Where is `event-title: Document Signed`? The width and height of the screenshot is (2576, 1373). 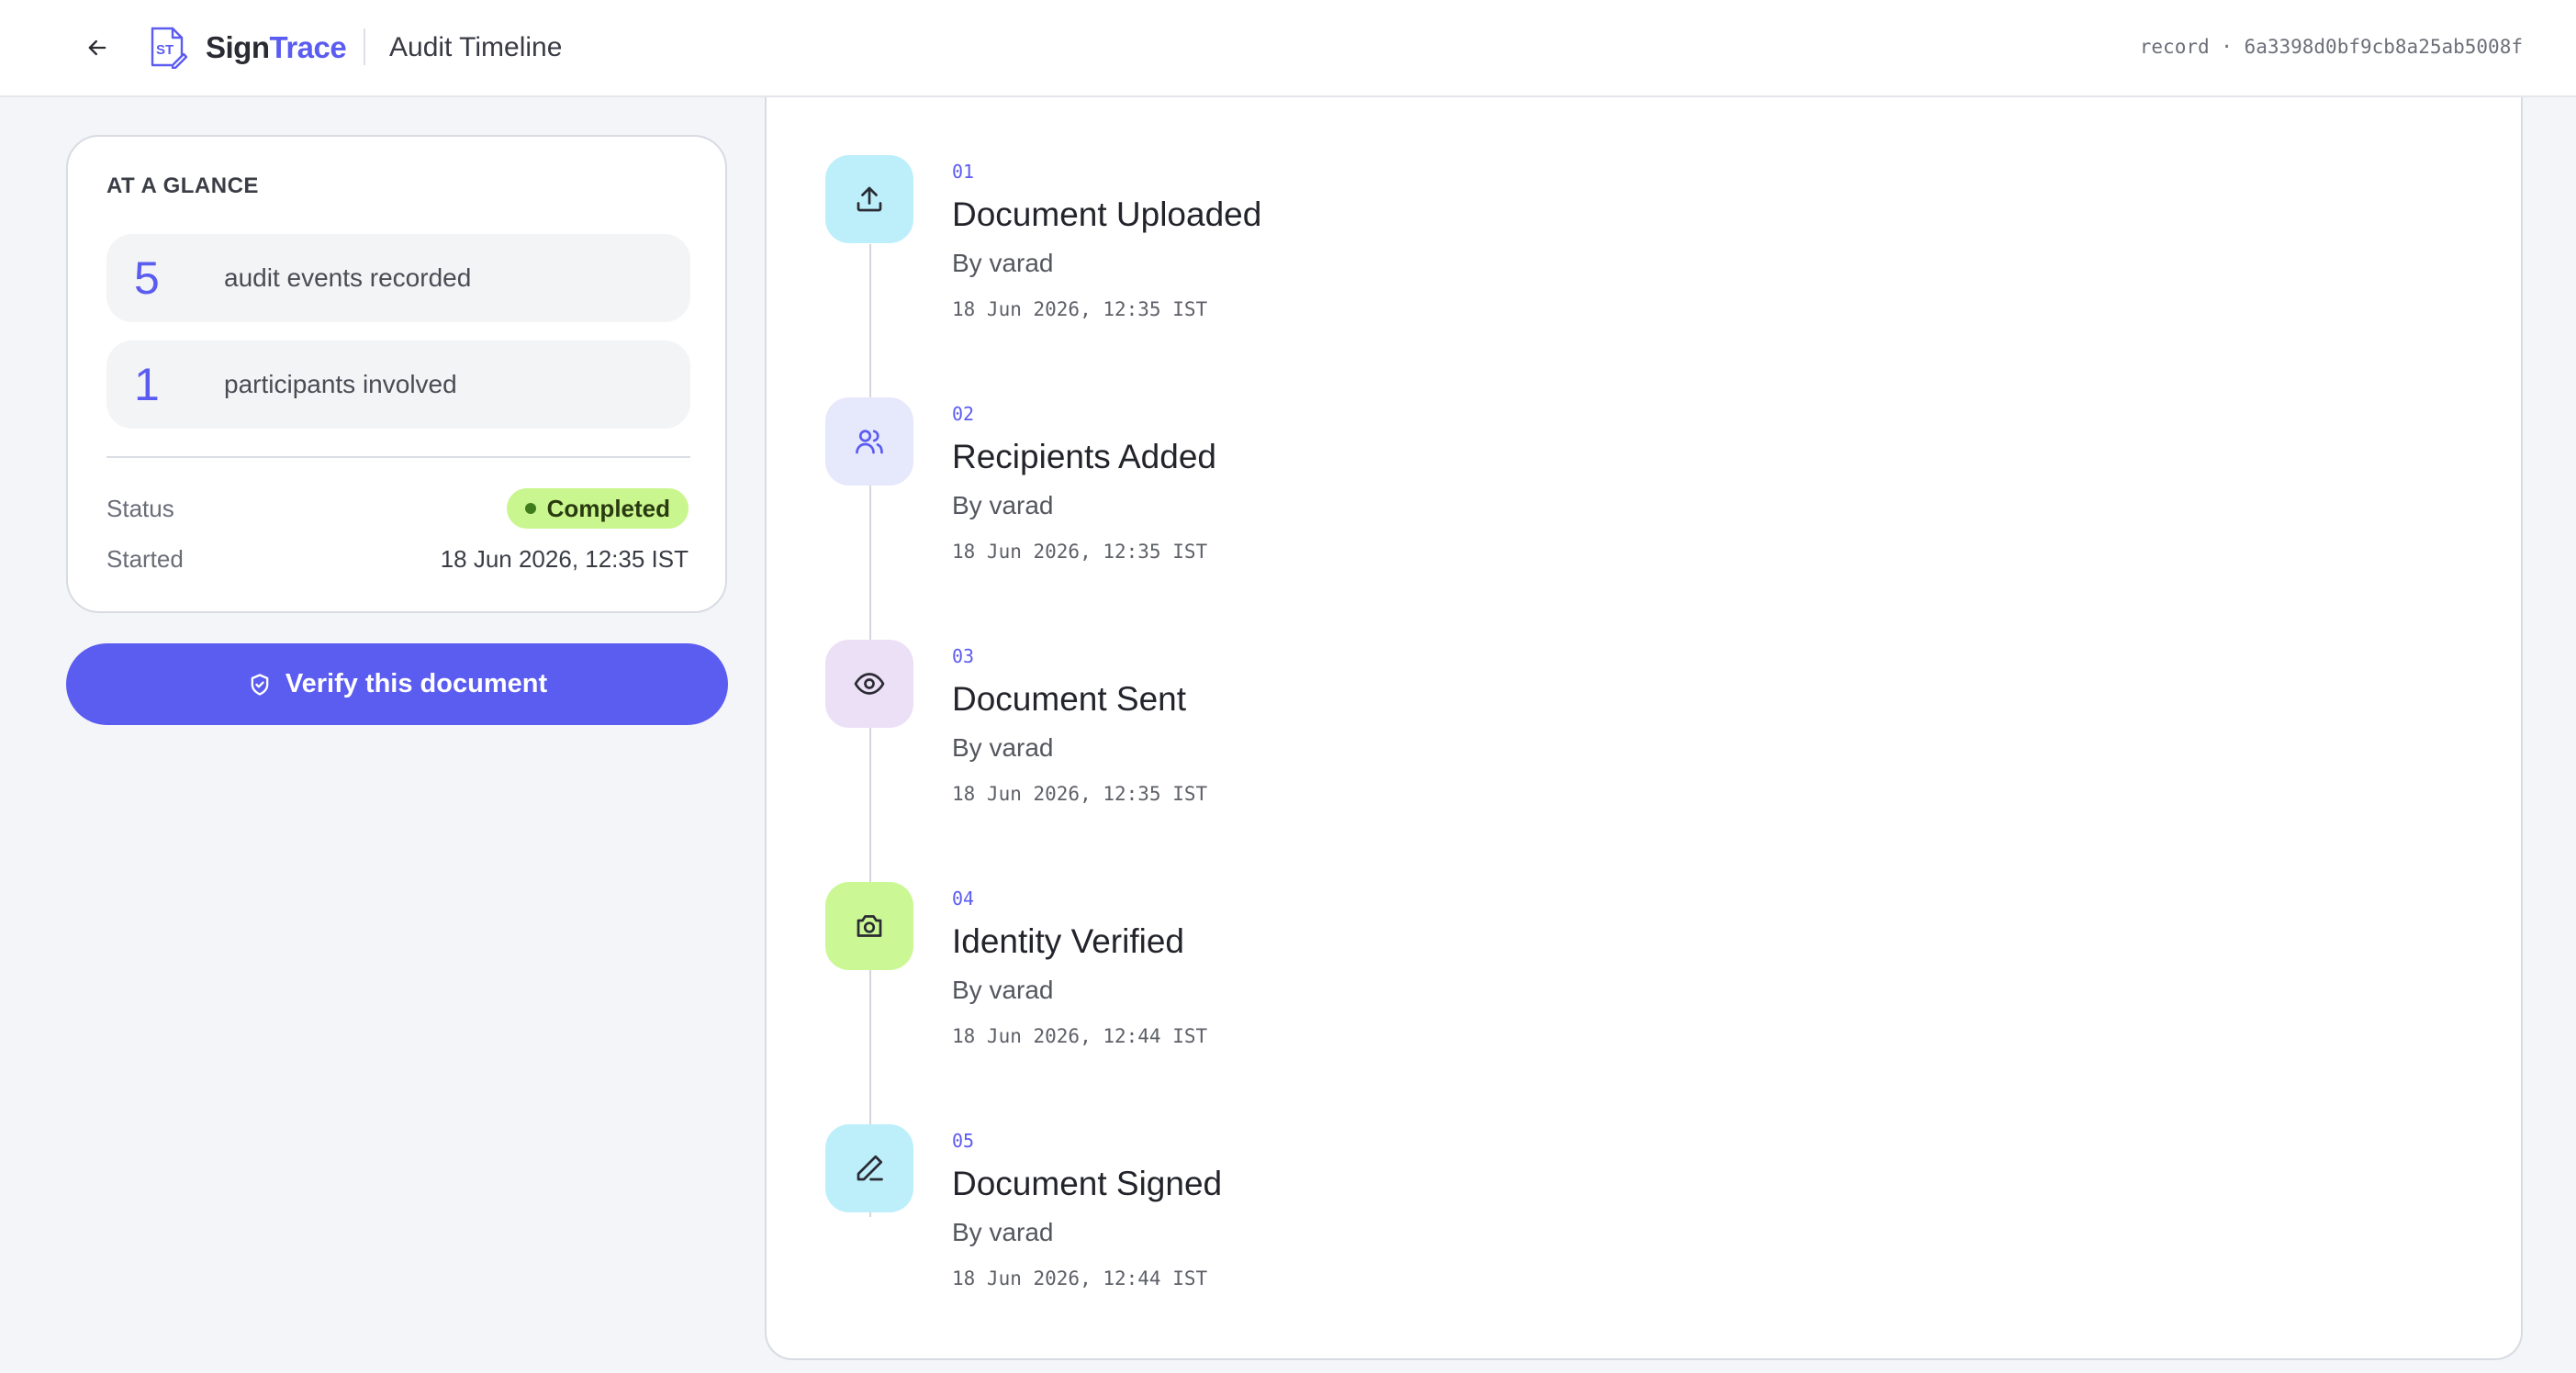
event-title: Document Signed is located at coordinates (1087, 1183).